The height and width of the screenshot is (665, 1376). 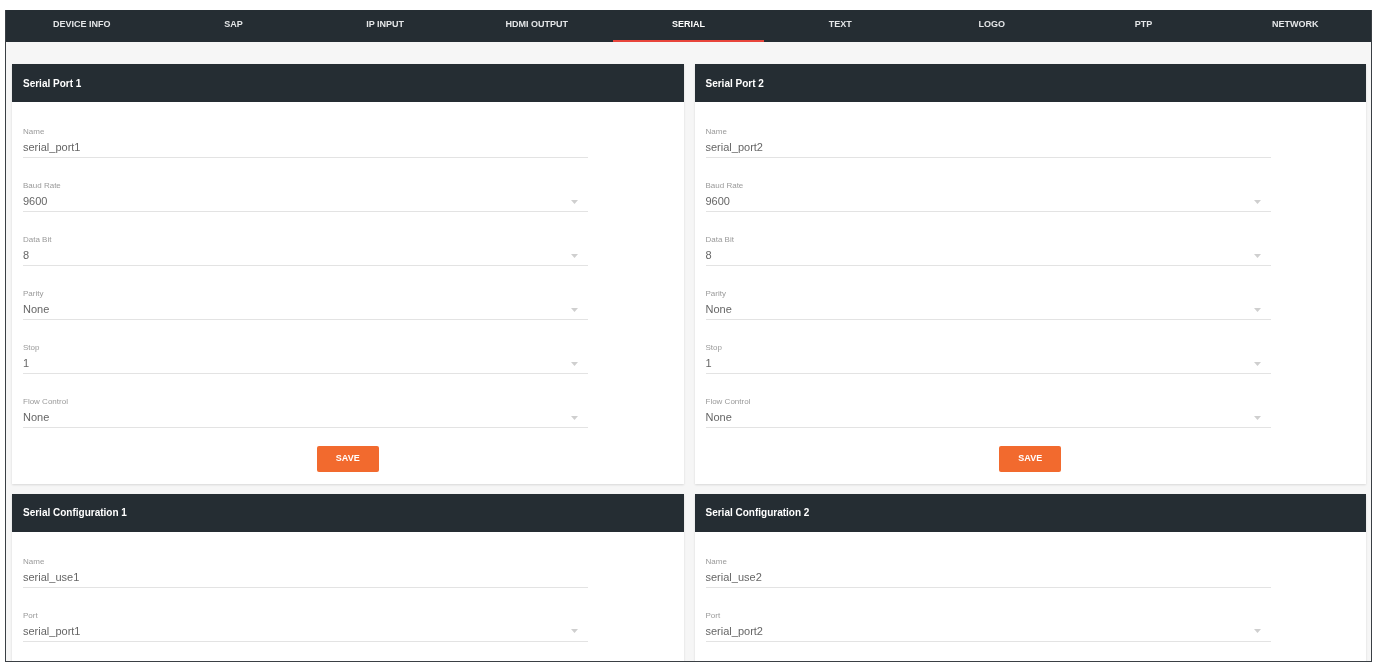 What do you see at coordinates (988, 631) in the screenshot?
I see `dropdown-field: serial_port2` at bounding box center [988, 631].